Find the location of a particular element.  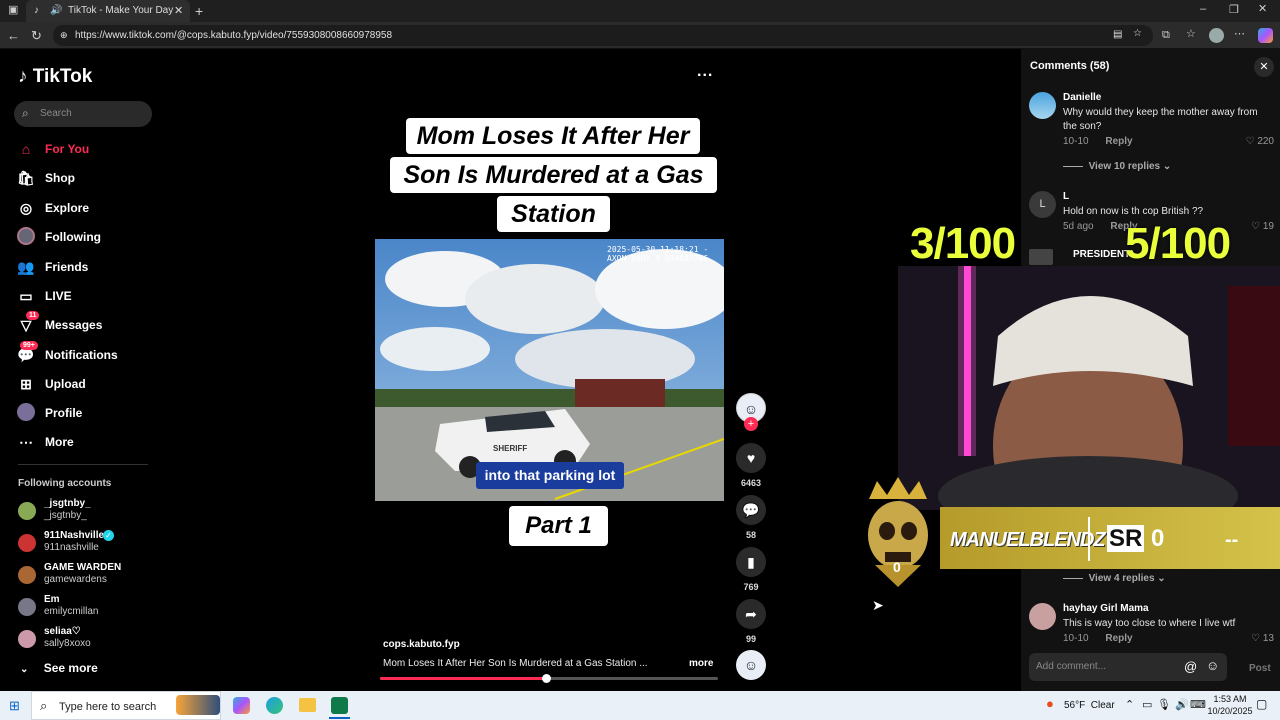

nav-shop: 🛍 Shop is located at coordinates (91, 178).